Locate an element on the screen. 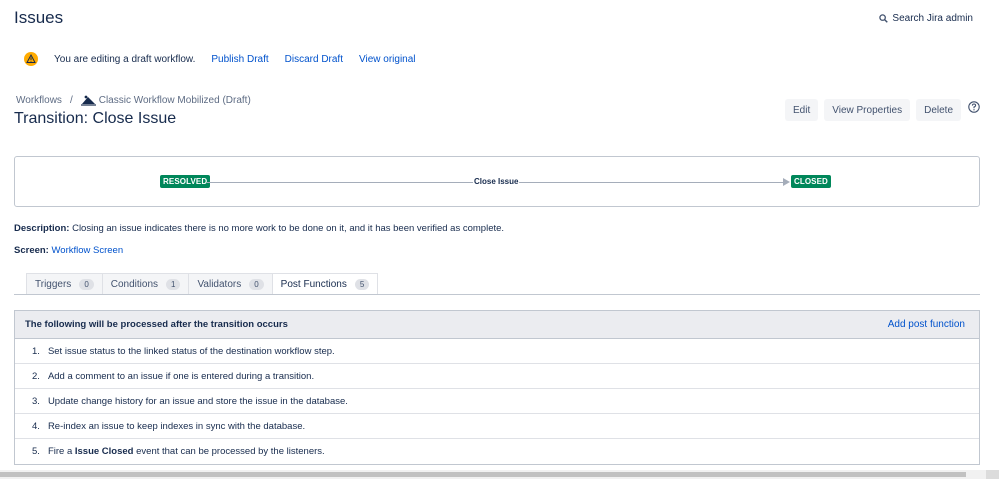  transition-screen: Screen: Workflow Screen is located at coordinates (68, 250).